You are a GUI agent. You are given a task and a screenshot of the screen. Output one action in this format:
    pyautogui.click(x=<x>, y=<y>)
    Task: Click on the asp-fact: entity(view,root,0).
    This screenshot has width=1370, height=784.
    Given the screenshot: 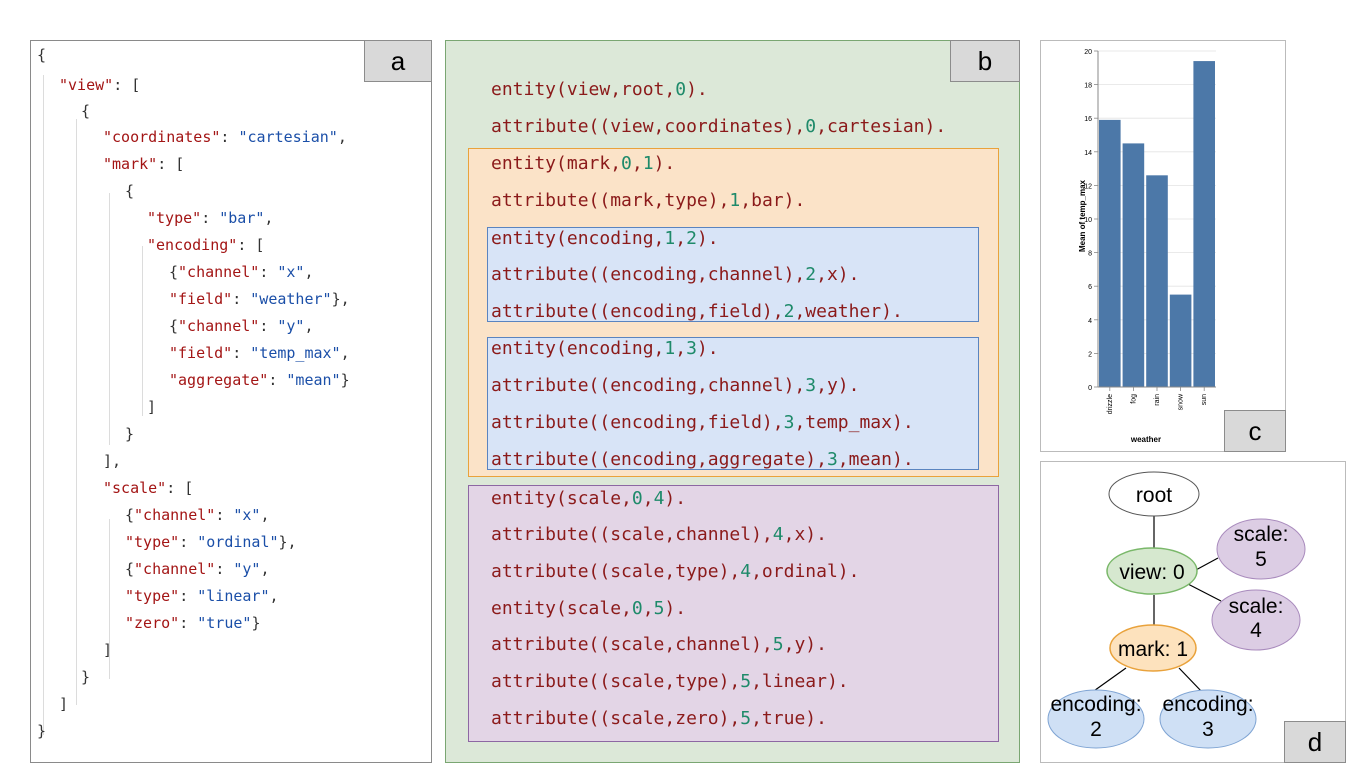 What is the action you would take?
    pyautogui.click(x=599, y=89)
    